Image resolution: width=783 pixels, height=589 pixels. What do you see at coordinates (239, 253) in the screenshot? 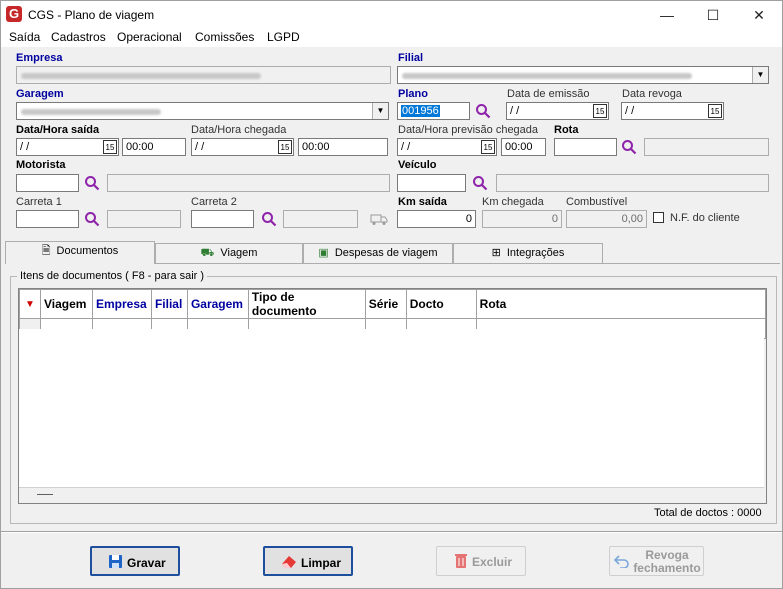
I see `tab-label: Viagem` at bounding box center [239, 253].